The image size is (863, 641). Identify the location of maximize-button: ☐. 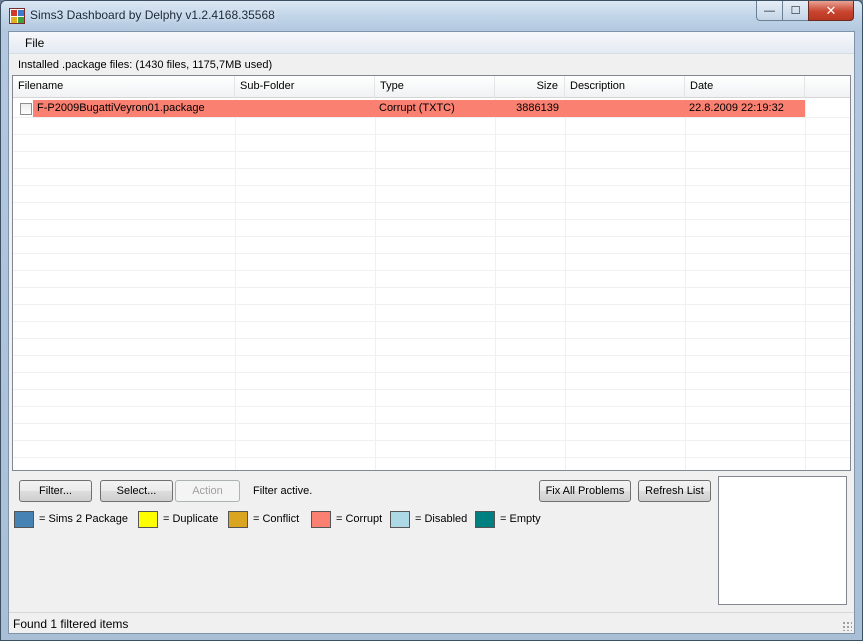
(795, 11).